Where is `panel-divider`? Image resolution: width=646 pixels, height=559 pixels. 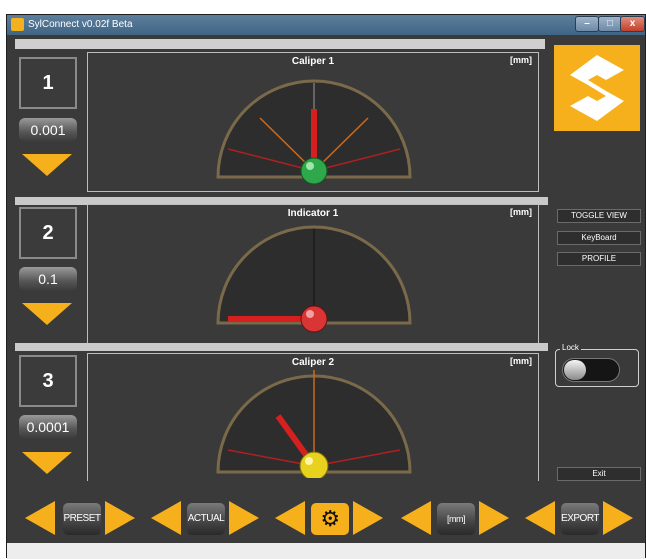 panel-divider is located at coordinates (281, 347).